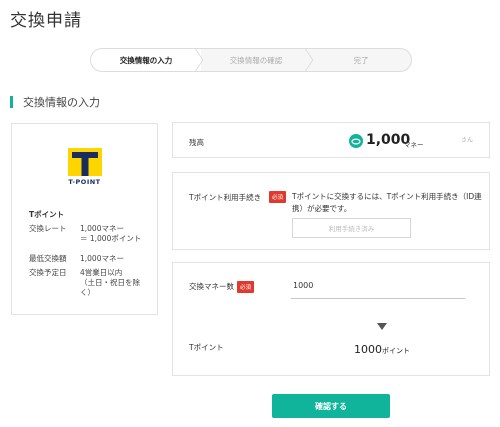  I want to click on balance-card: 残高 1,000 マネー さん, so click(331, 140).